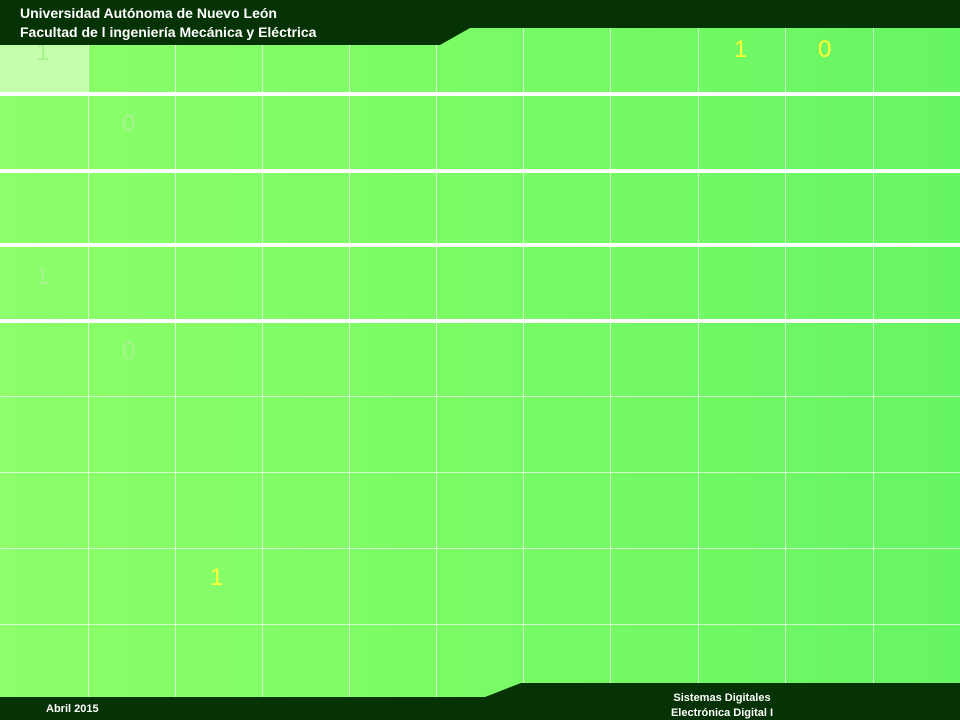  I want to click on footer-date: Abril 2015, so click(72, 709).